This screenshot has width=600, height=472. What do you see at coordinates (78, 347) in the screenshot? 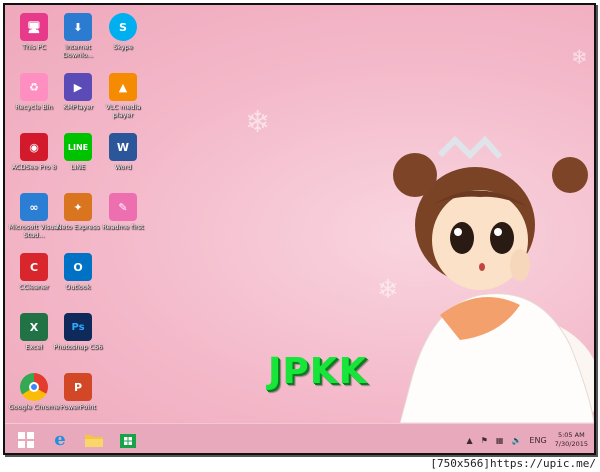
I see `icon-label: Photoshop CS6` at bounding box center [78, 347].